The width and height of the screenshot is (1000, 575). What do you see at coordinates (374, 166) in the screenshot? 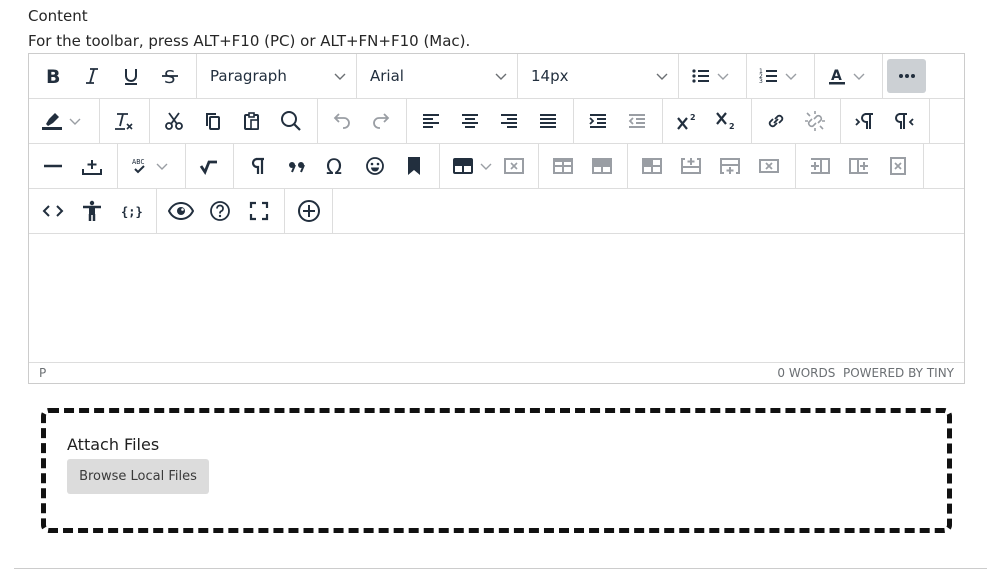
I see `emoji-button` at bounding box center [374, 166].